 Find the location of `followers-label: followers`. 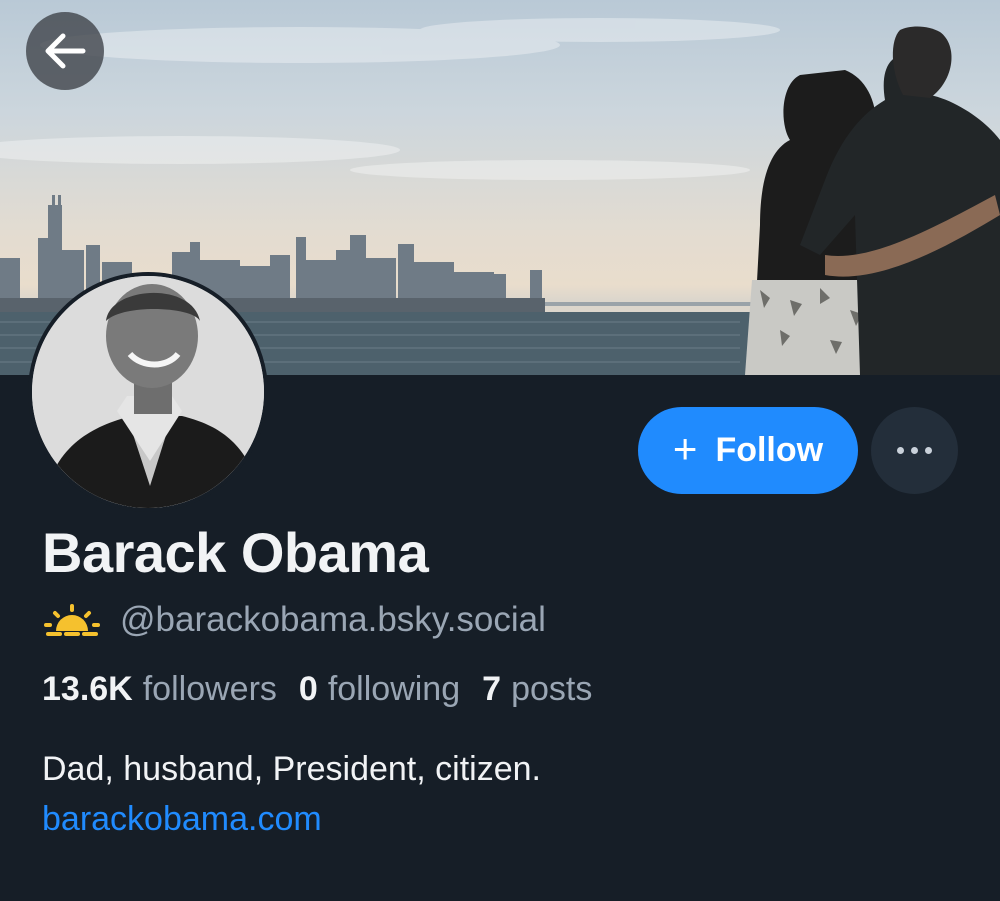

followers-label: followers is located at coordinates (210, 689).